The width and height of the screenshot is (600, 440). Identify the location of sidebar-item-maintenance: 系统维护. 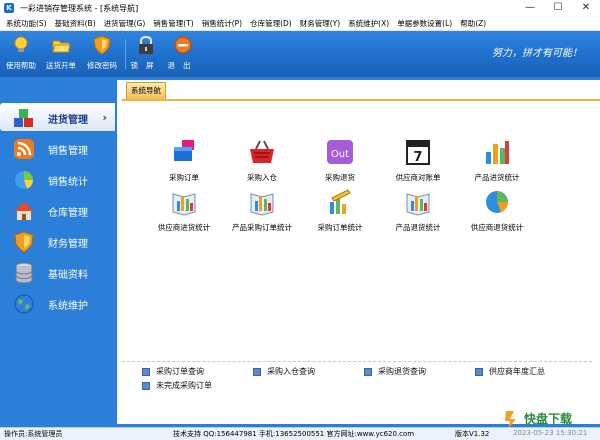
(57, 303).